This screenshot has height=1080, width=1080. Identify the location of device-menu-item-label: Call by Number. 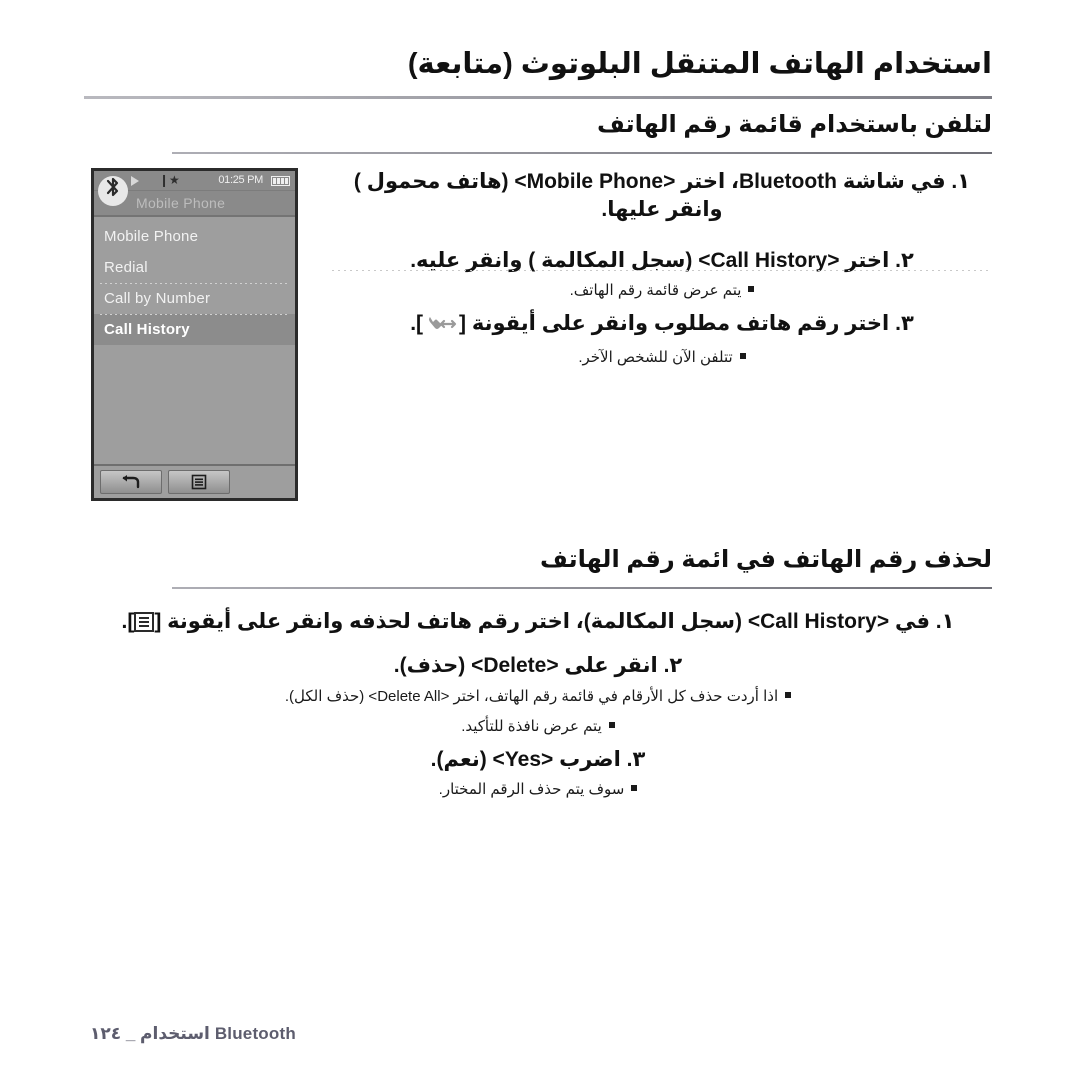
(157, 298).